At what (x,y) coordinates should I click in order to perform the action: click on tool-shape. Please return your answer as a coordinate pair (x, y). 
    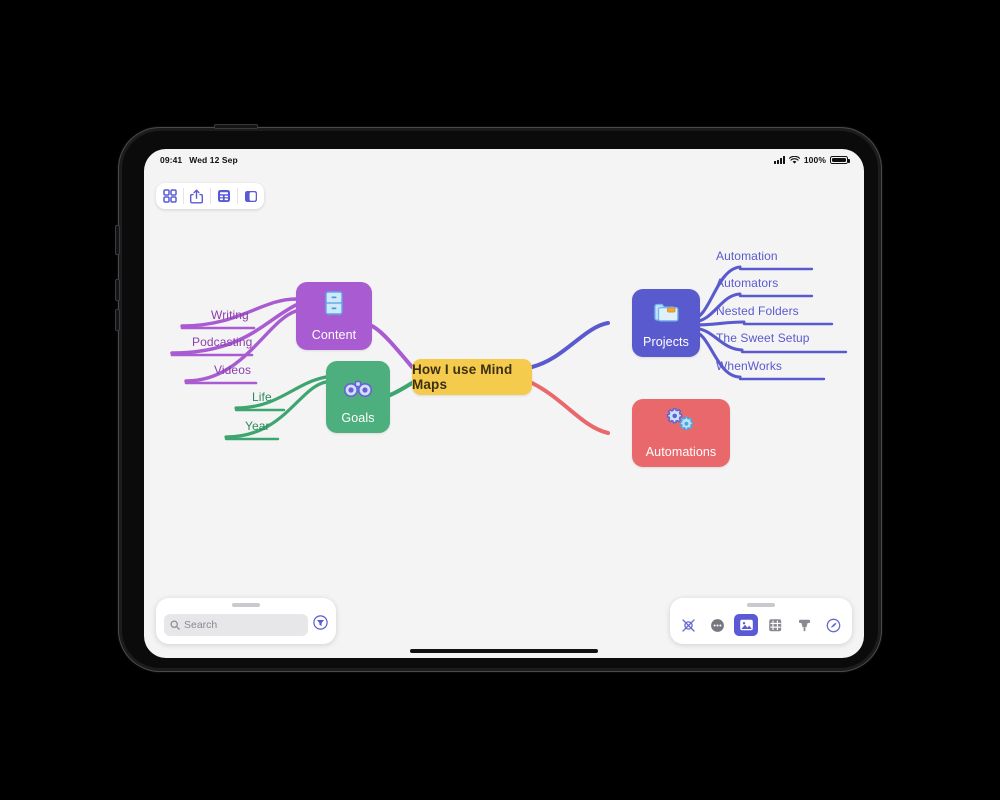
    Looking at the image, I should click on (688, 625).